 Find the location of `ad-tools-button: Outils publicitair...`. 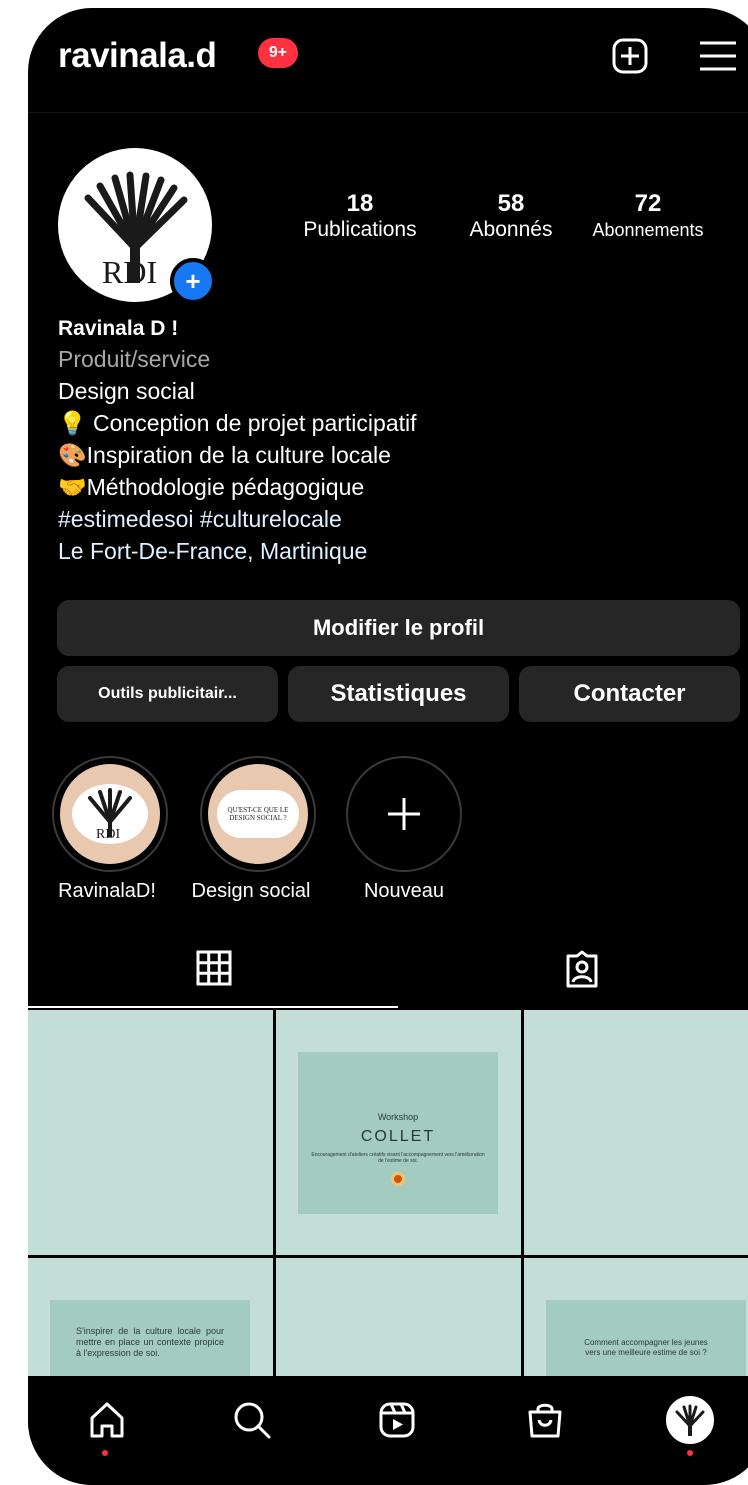

ad-tools-button: Outils publicitair... is located at coordinates (167, 694).